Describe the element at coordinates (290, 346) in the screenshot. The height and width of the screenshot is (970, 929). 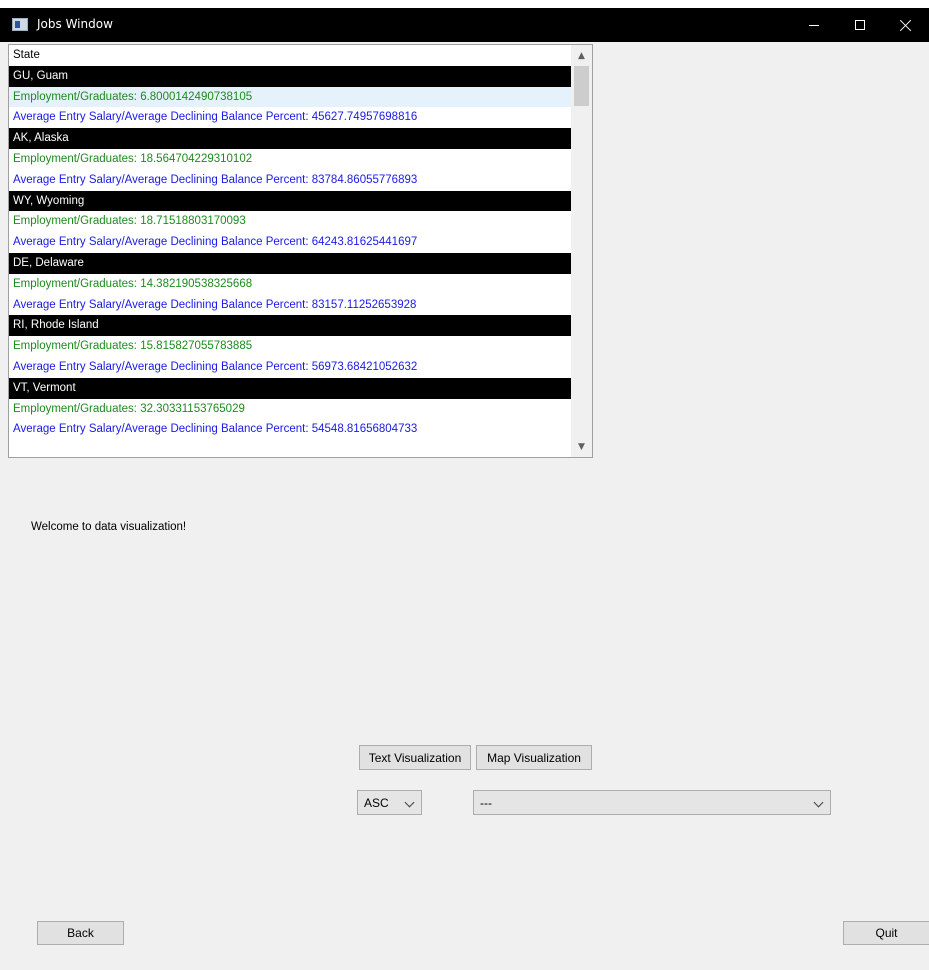
I see `list-item-employment: Employment/Graduates: 15.815827055783885` at that location.